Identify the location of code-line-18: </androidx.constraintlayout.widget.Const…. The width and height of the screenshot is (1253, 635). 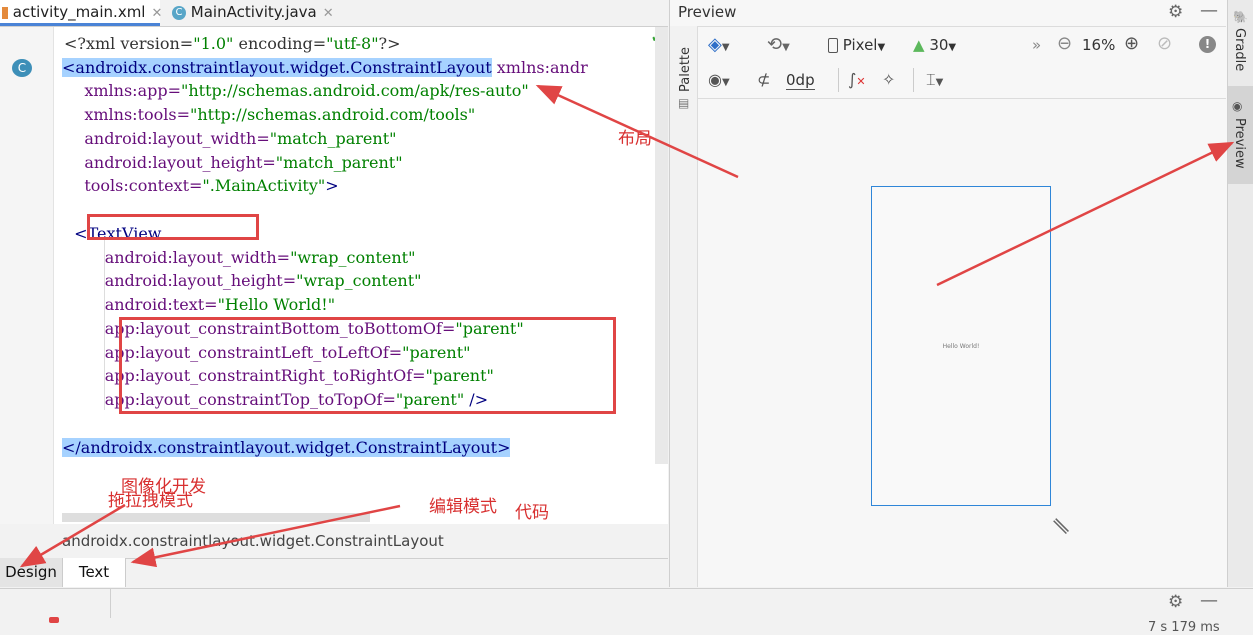
(286, 447).